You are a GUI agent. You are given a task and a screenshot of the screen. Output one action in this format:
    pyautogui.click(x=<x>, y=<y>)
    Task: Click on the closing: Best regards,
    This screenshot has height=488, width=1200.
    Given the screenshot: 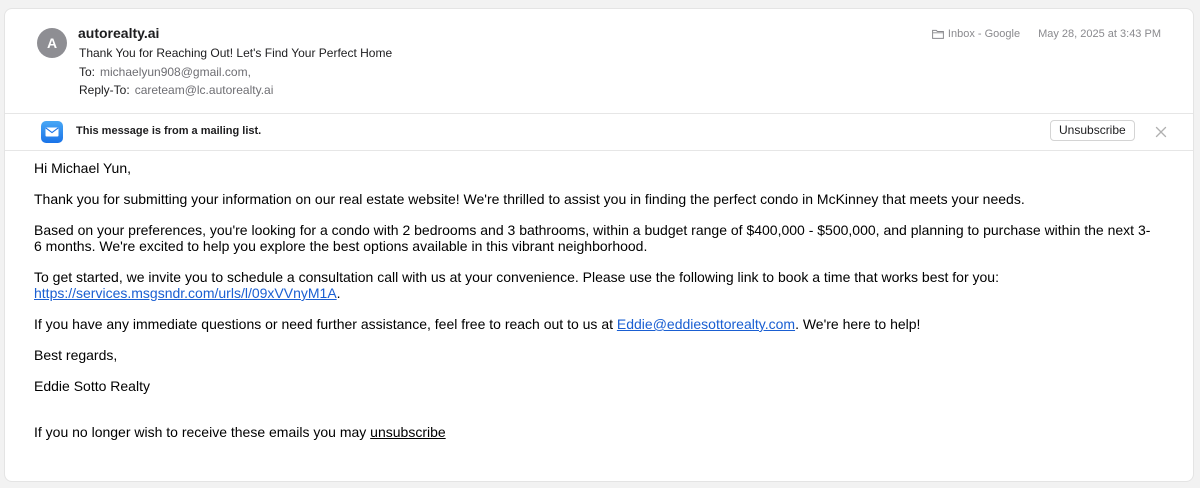 What is the action you would take?
    pyautogui.click(x=76, y=355)
    